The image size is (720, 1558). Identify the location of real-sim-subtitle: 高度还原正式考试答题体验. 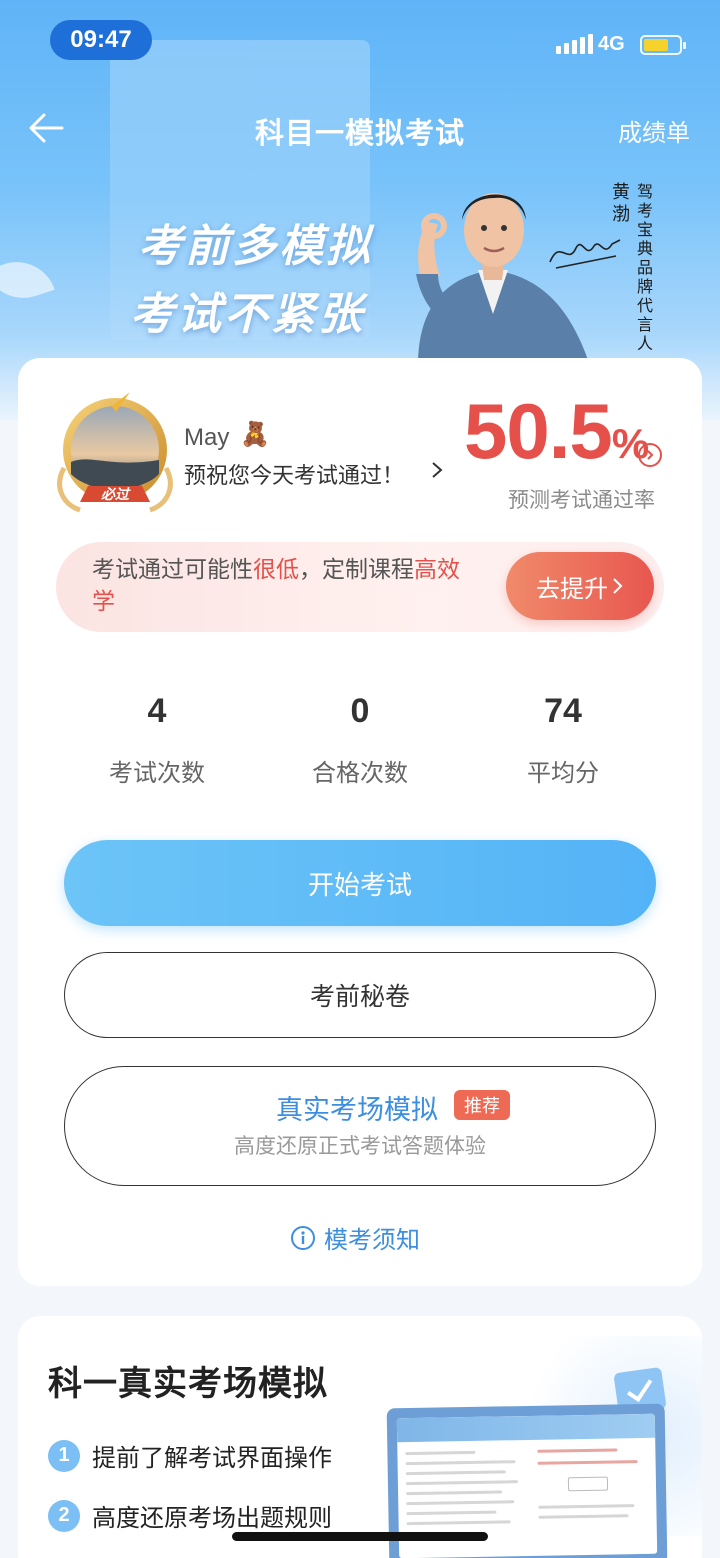
(360, 1146).